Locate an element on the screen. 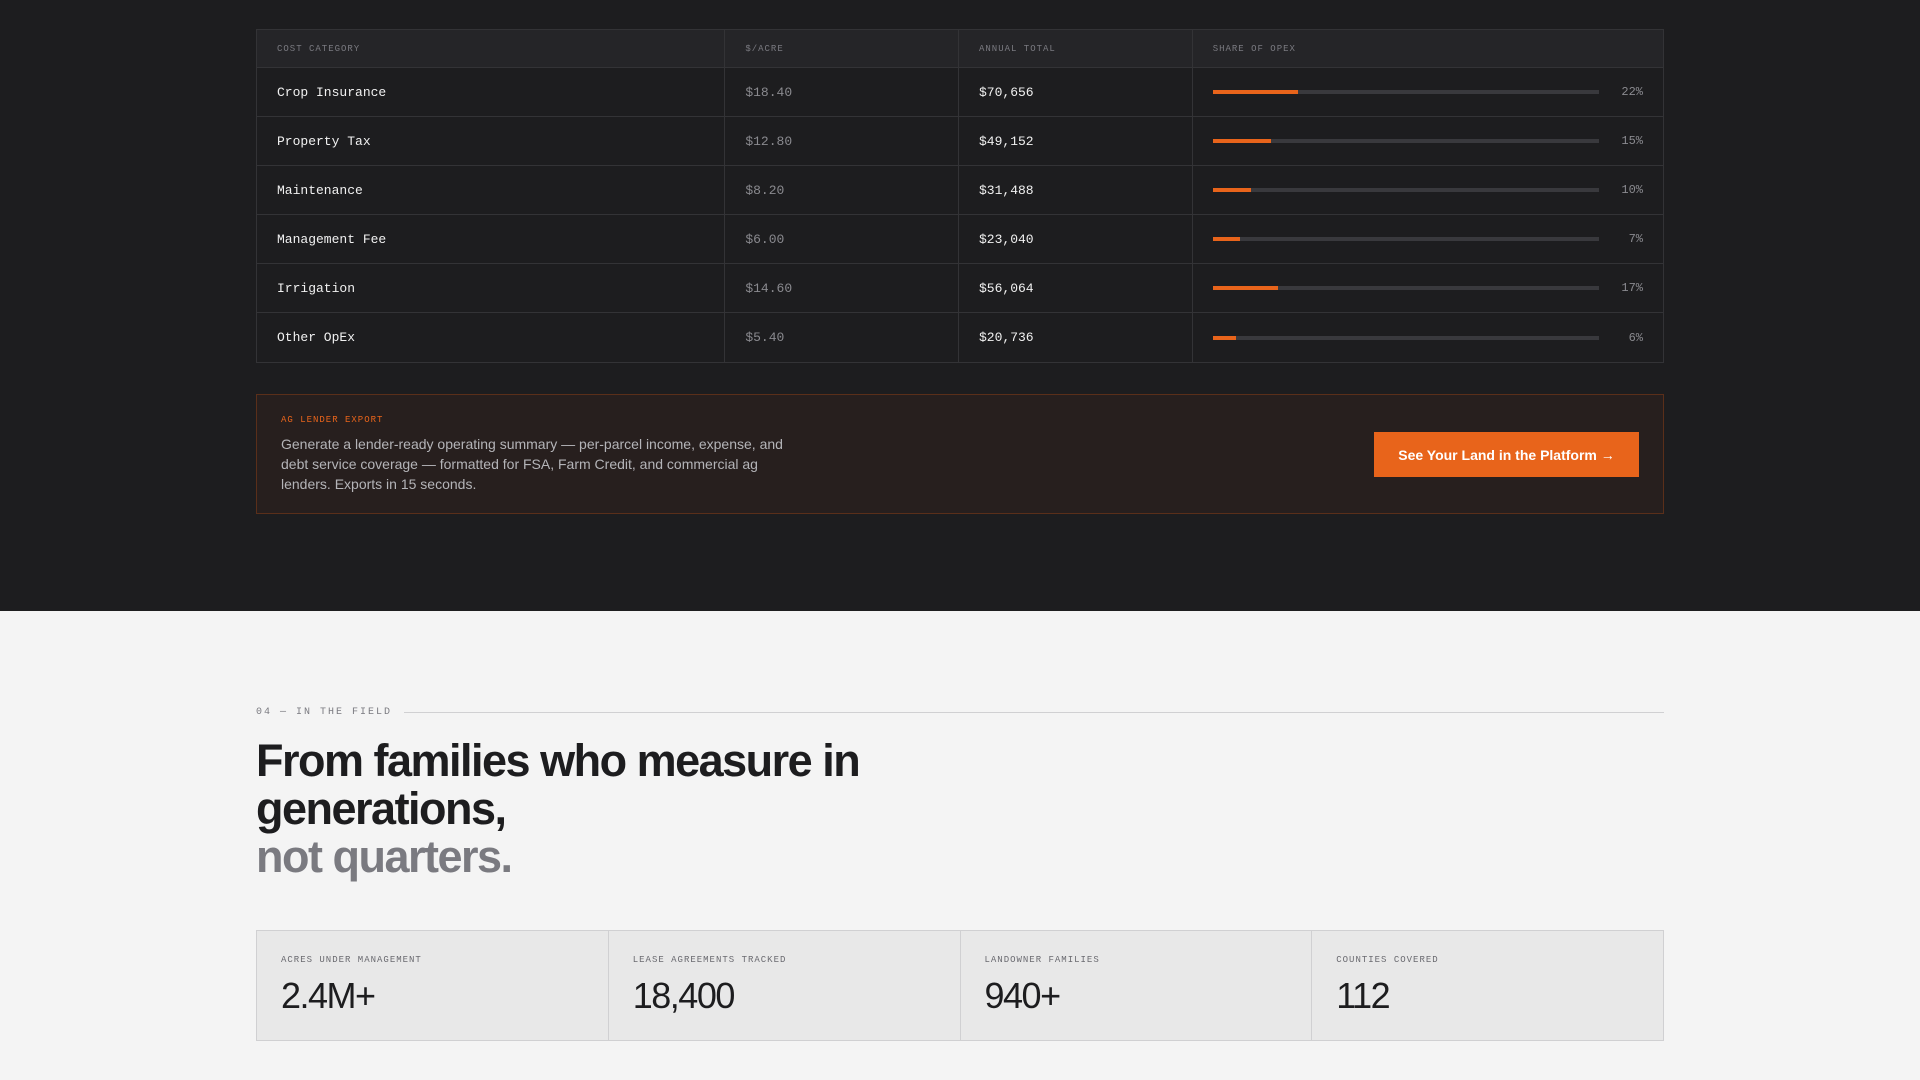  cell-annual-total: $31,488 is located at coordinates (1076, 190).